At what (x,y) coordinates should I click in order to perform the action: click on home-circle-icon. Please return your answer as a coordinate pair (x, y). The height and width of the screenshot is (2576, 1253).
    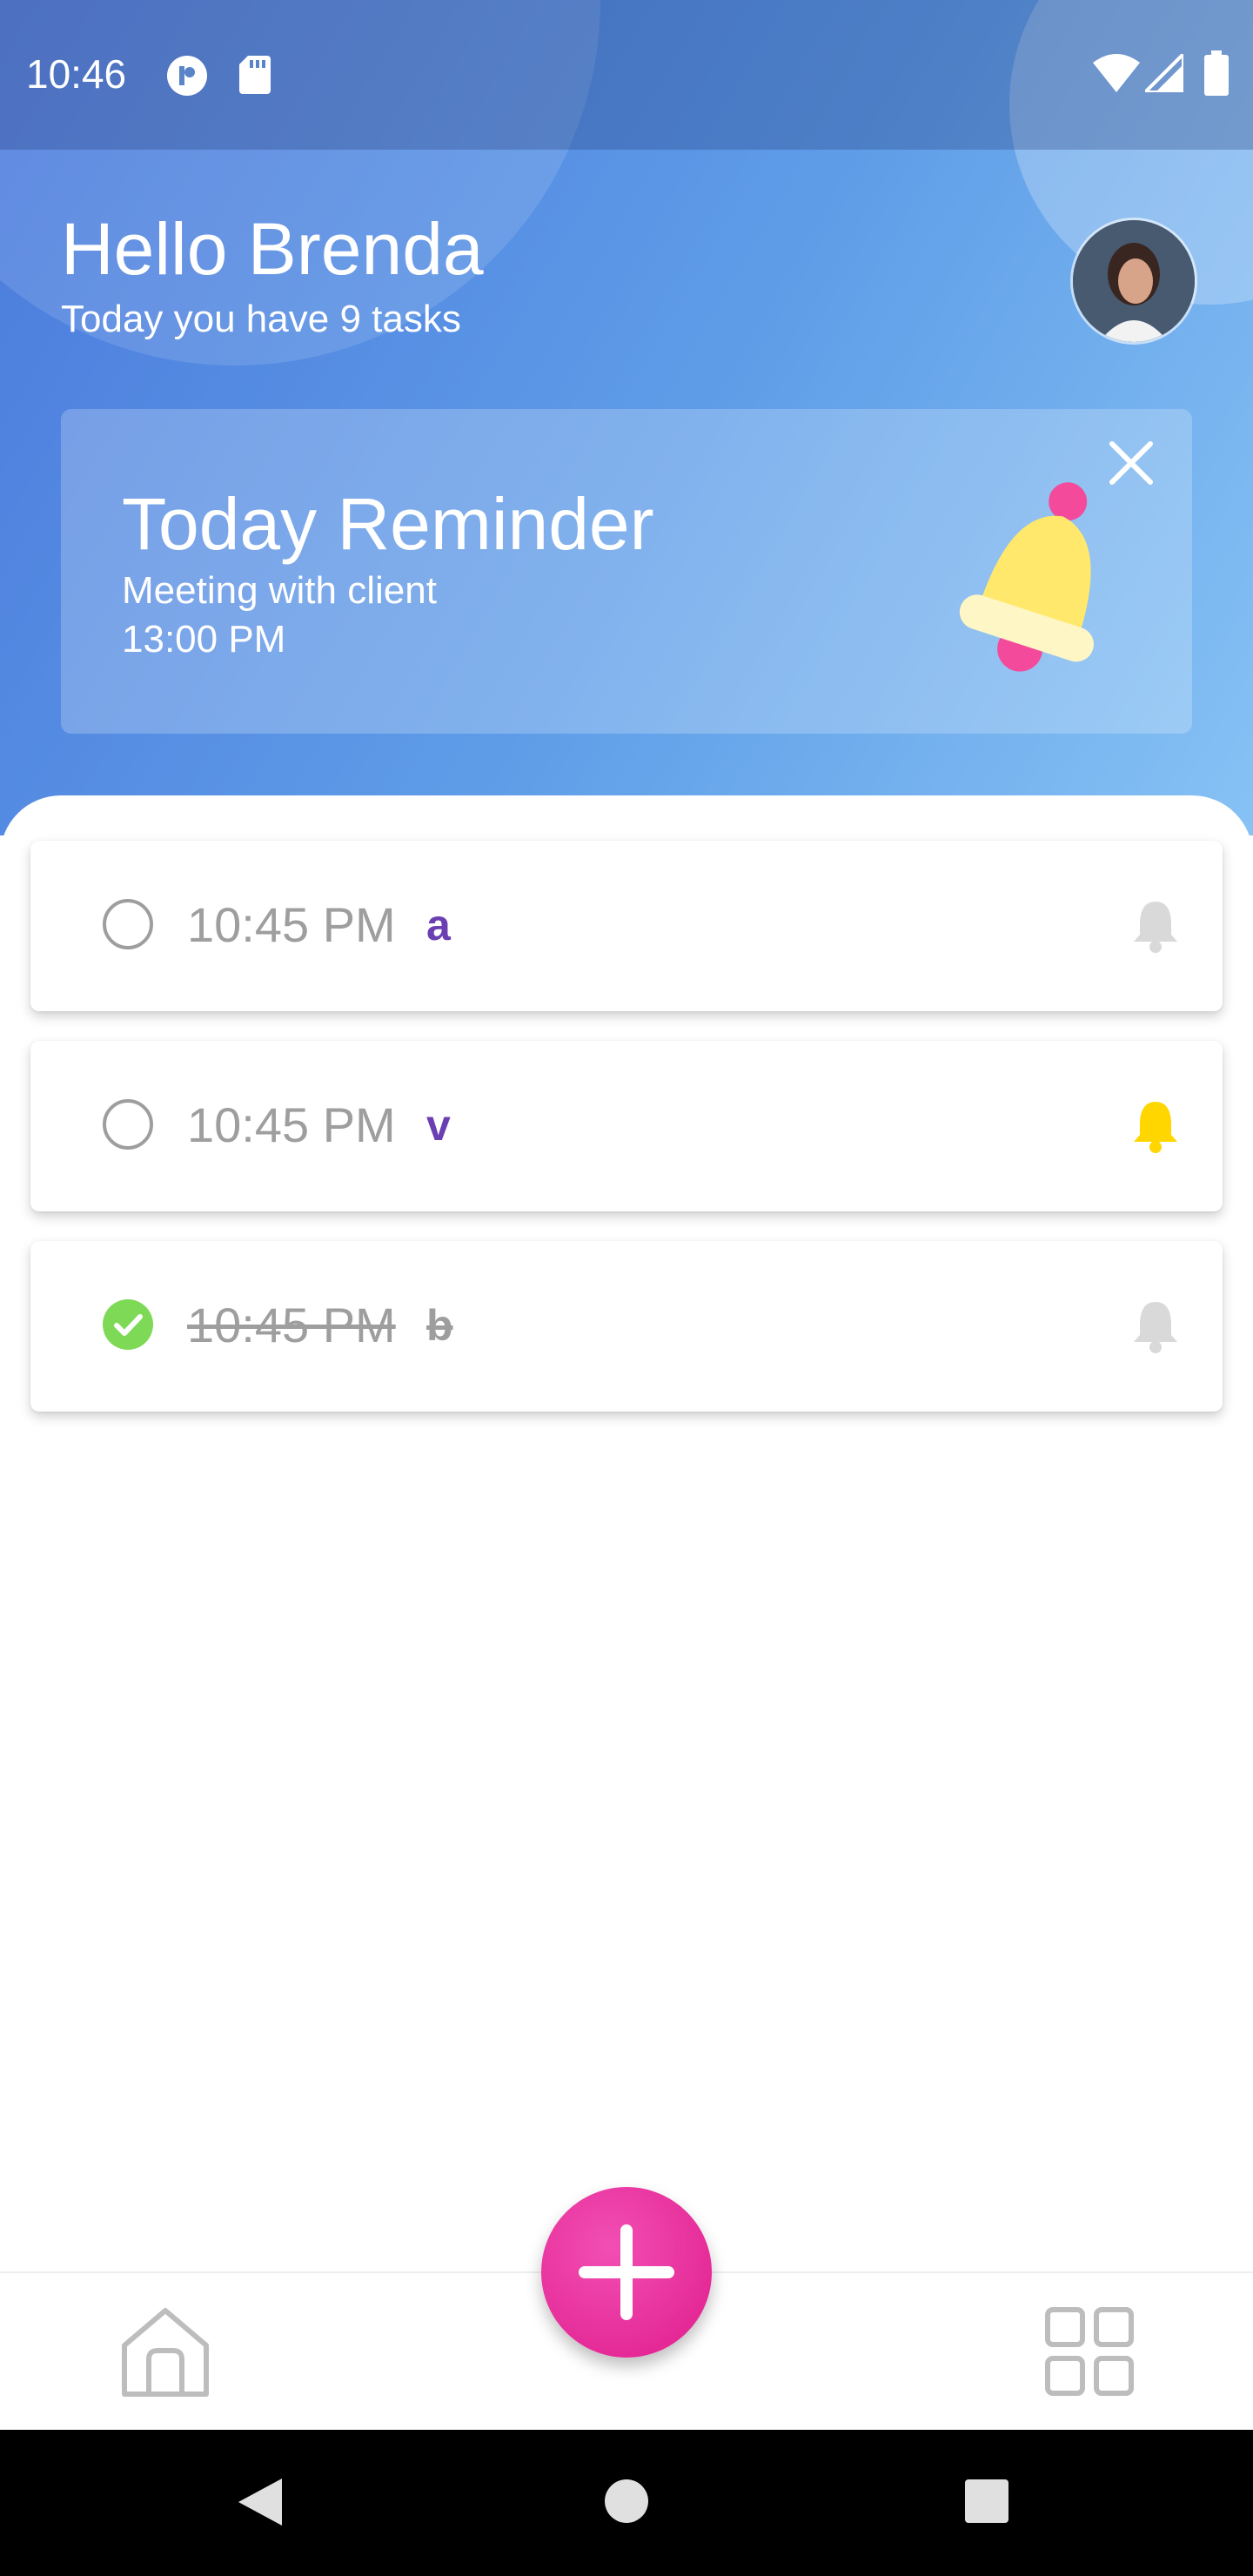
    Looking at the image, I should click on (626, 2501).